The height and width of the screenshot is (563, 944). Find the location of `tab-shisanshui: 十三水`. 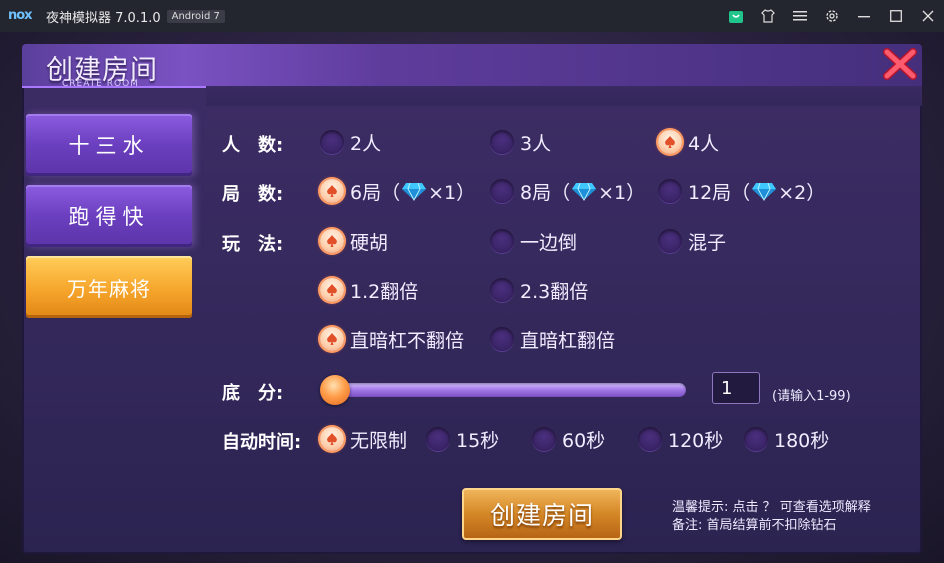

tab-shisanshui: 十三水 is located at coordinates (109, 145).